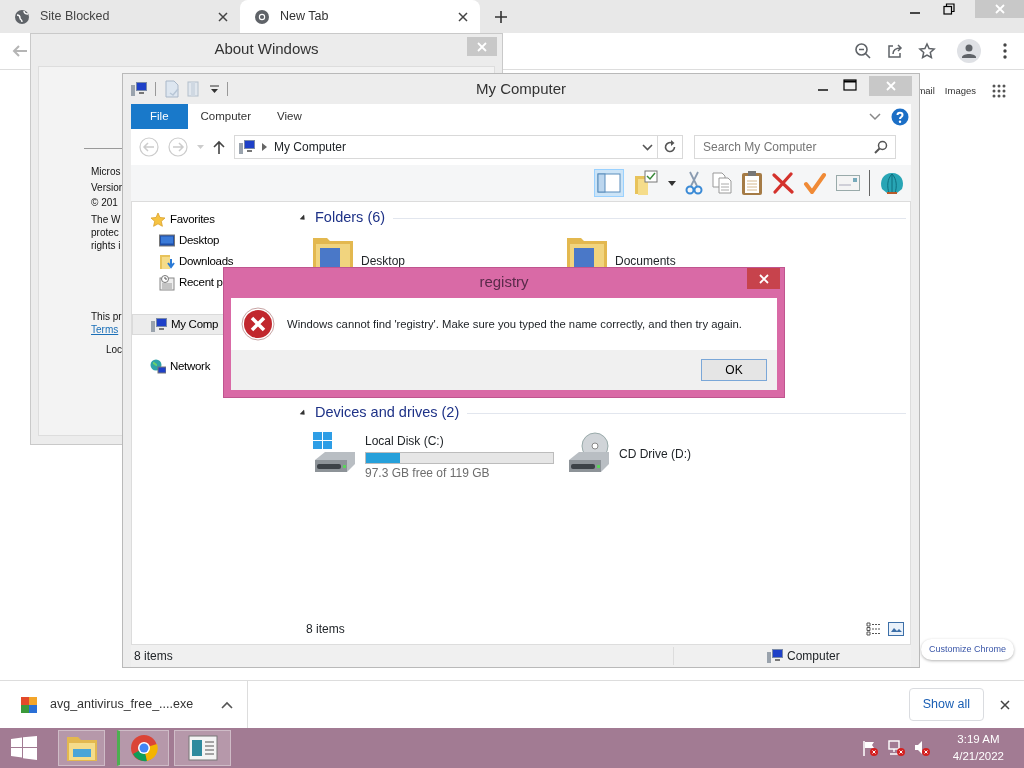 The height and width of the screenshot is (768, 1024). Describe the element at coordinates (646, 183) in the screenshot. I see `folder-options-icon` at that location.